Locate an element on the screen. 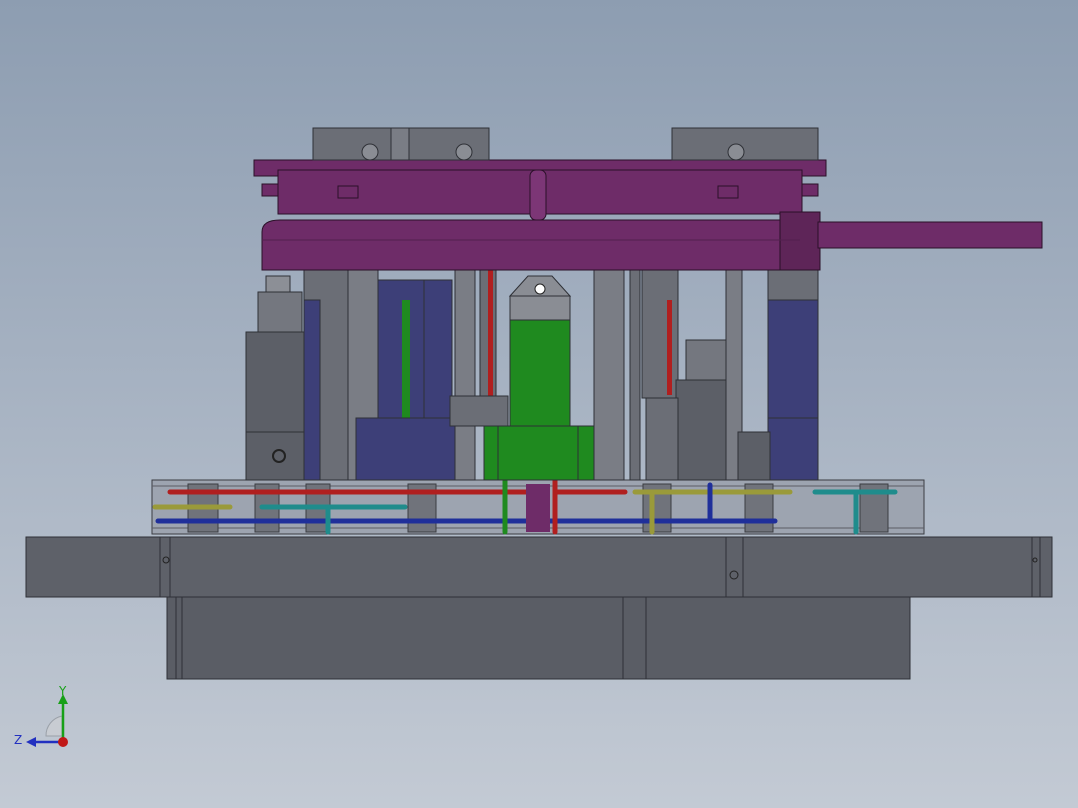 The width and height of the screenshot is (1078, 808). lower-block is located at coordinates (538, 638).